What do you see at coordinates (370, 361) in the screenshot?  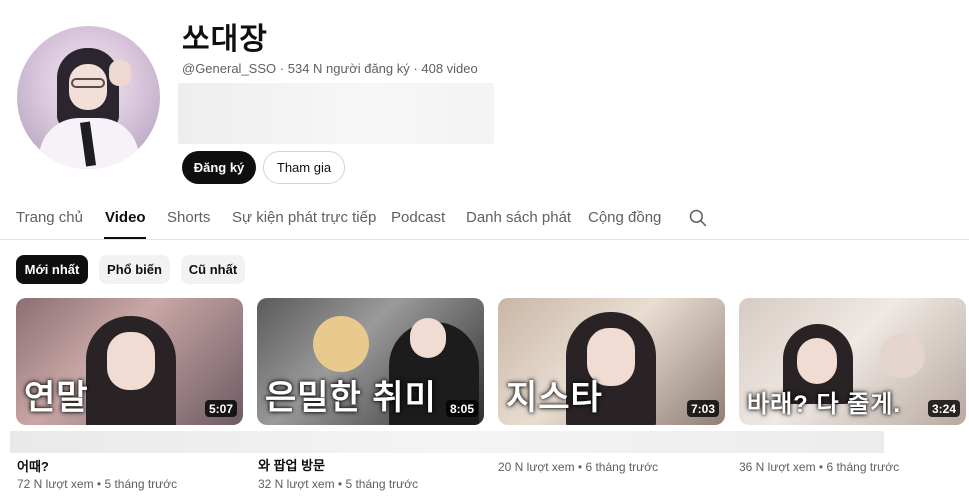 I see `video-thumbnail: 은밀한 취미 8:05` at bounding box center [370, 361].